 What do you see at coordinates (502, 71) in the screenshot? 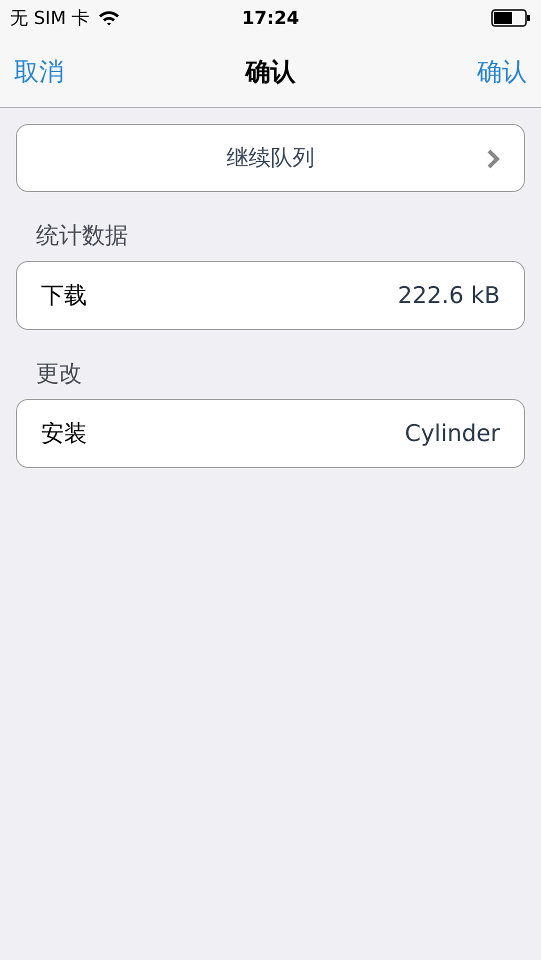
I see `confirm-button: 确认` at bounding box center [502, 71].